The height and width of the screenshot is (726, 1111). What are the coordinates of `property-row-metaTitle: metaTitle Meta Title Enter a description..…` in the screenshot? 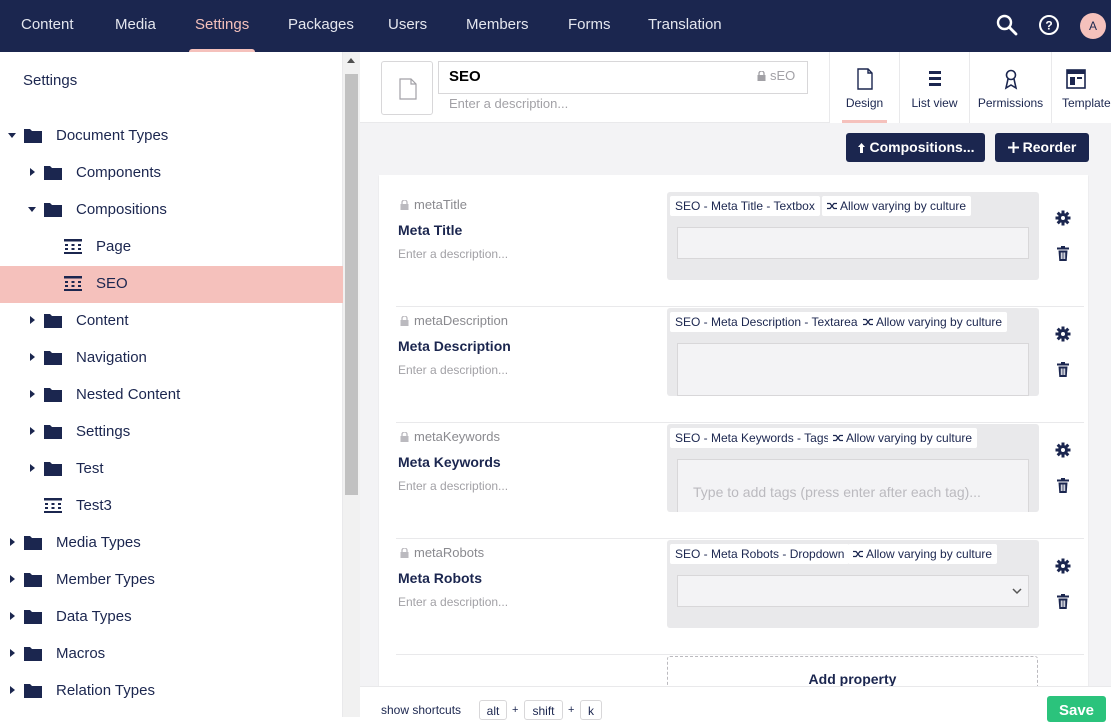 It's located at (740, 249).